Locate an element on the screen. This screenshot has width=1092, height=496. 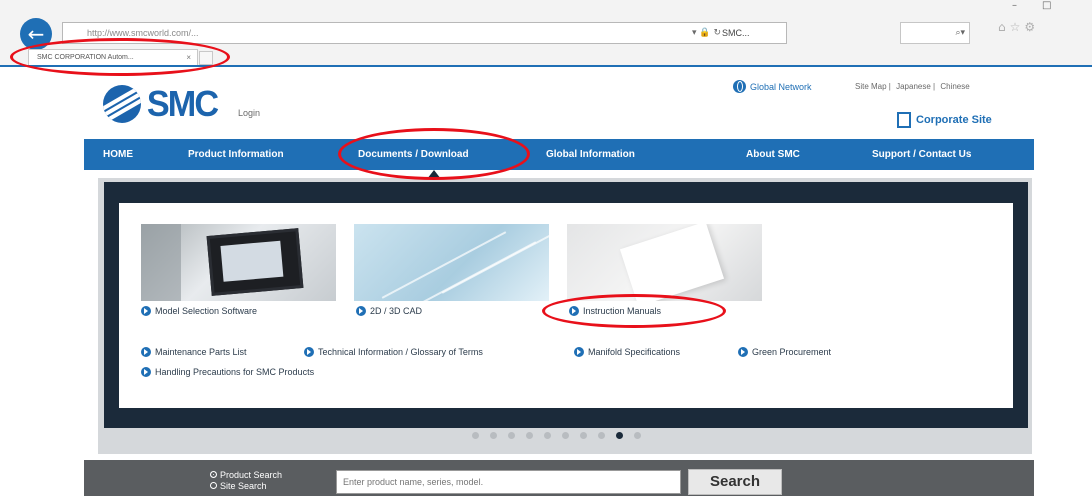
link-green-procurement: Green Procurement is located at coordinates (784, 352).